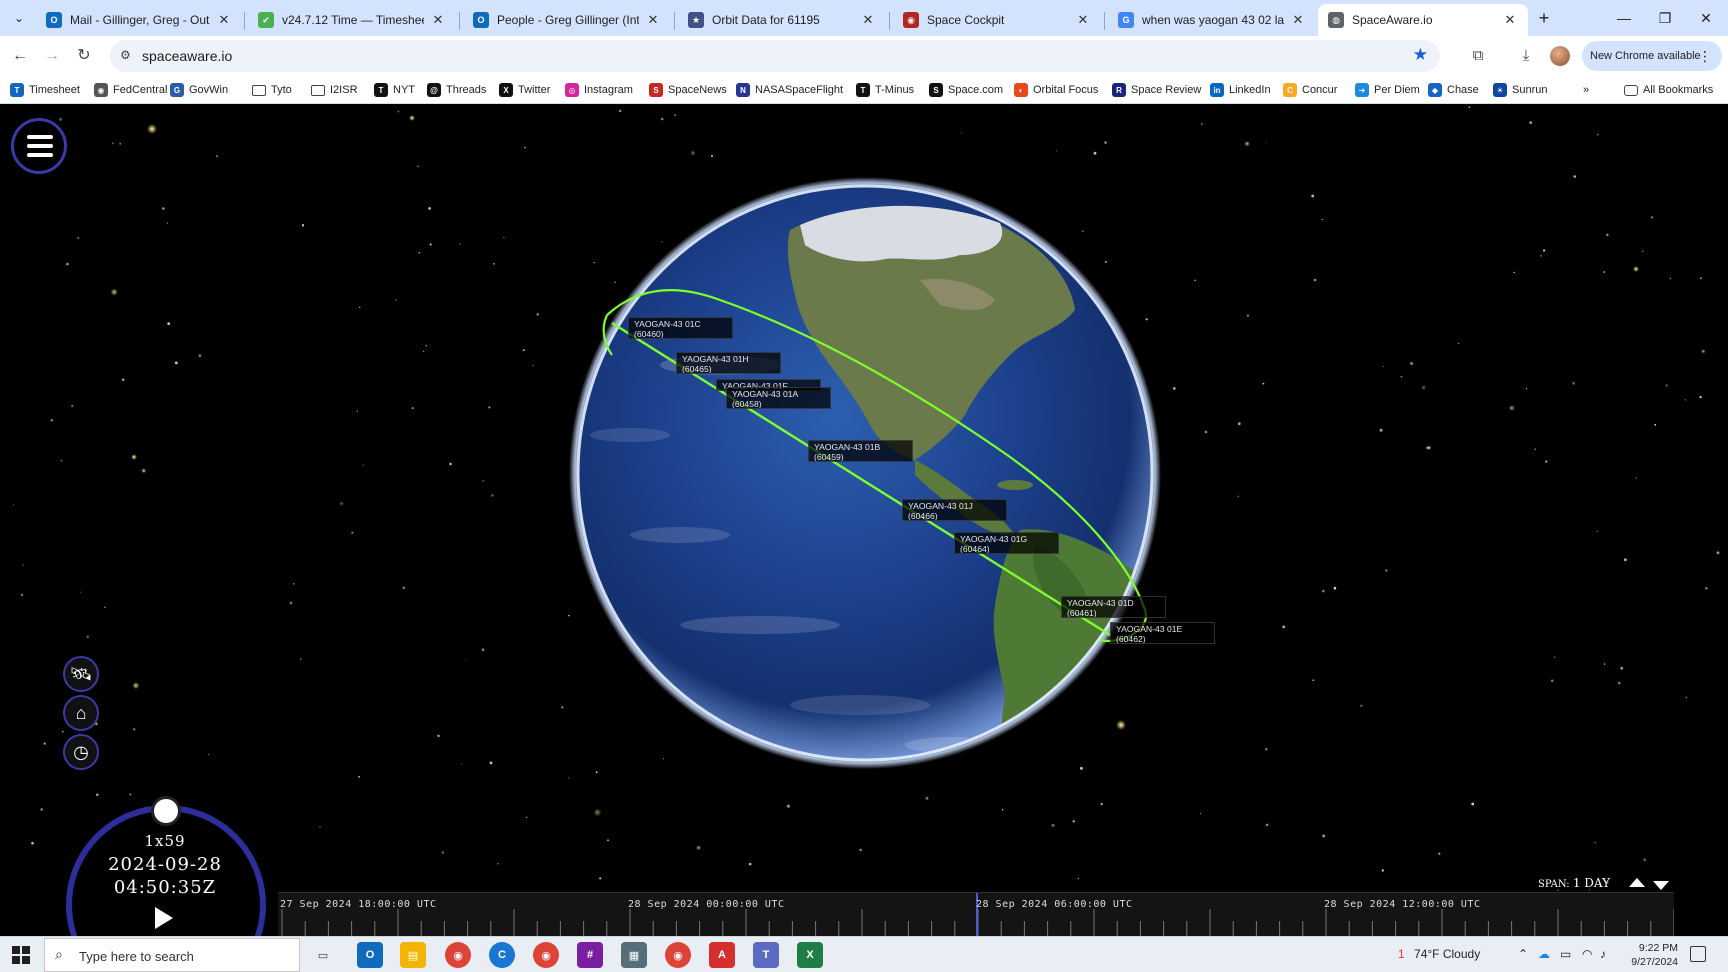 Image resolution: width=1728 pixels, height=972 pixels. I want to click on url-text: spaceaware.io, so click(187, 56).